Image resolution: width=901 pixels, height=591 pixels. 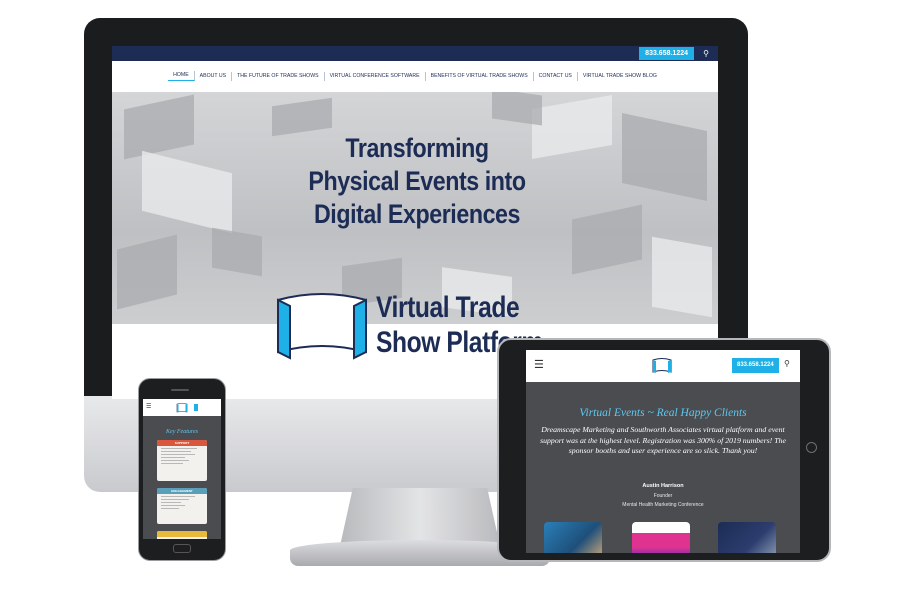 I want to click on nav-home: HOME, so click(x=181, y=76).